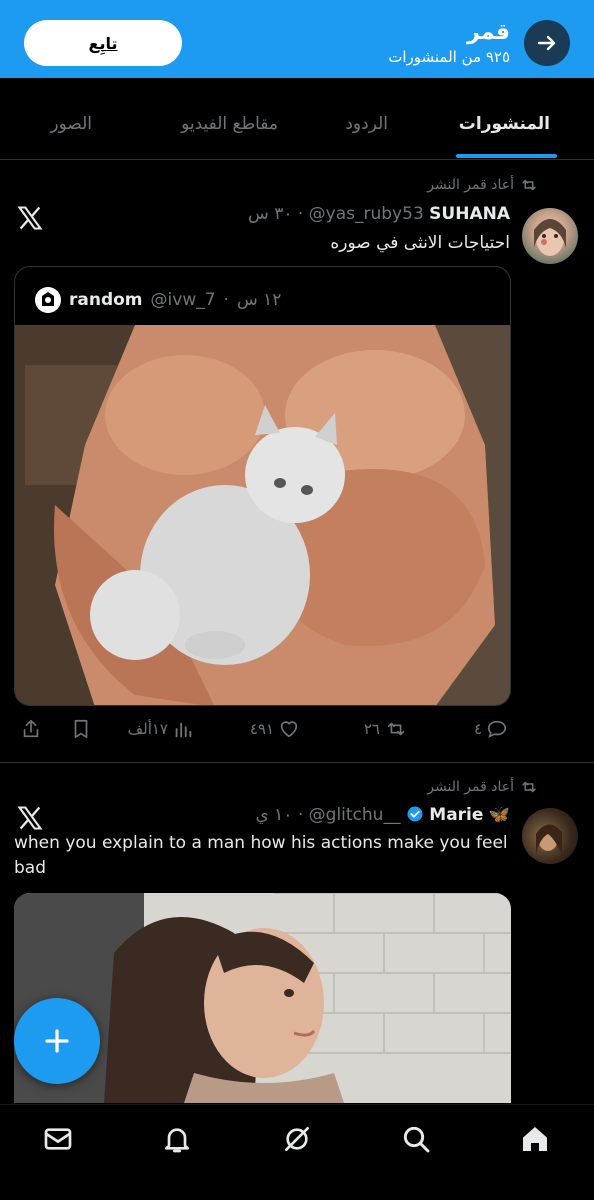  What do you see at coordinates (506, 156) in the screenshot?
I see `tab-active-indicator` at bounding box center [506, 156].